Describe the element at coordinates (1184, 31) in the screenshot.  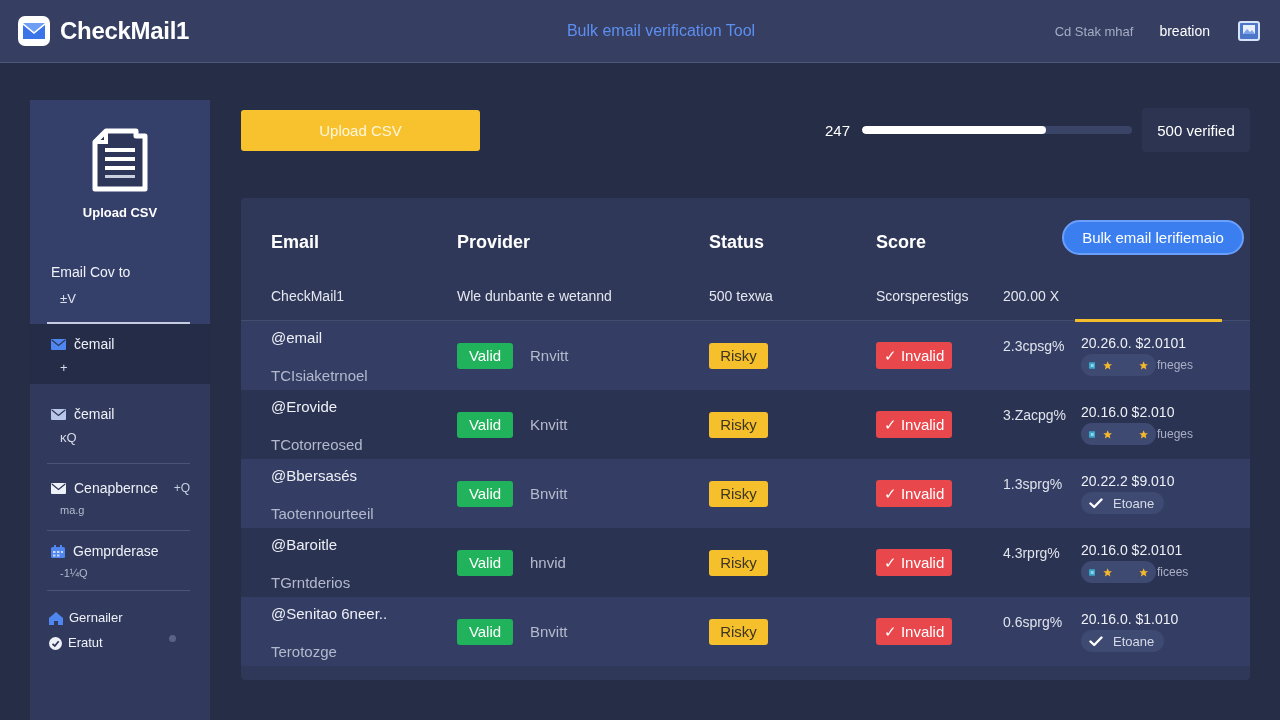
I see `header-link: breation` at that location.